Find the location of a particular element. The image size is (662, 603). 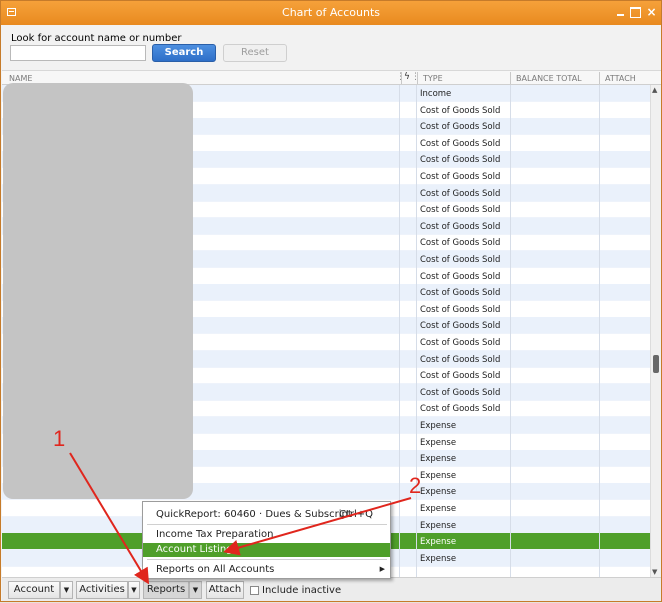

annotation-step-2: 2 is located at coordinates (415, 485).